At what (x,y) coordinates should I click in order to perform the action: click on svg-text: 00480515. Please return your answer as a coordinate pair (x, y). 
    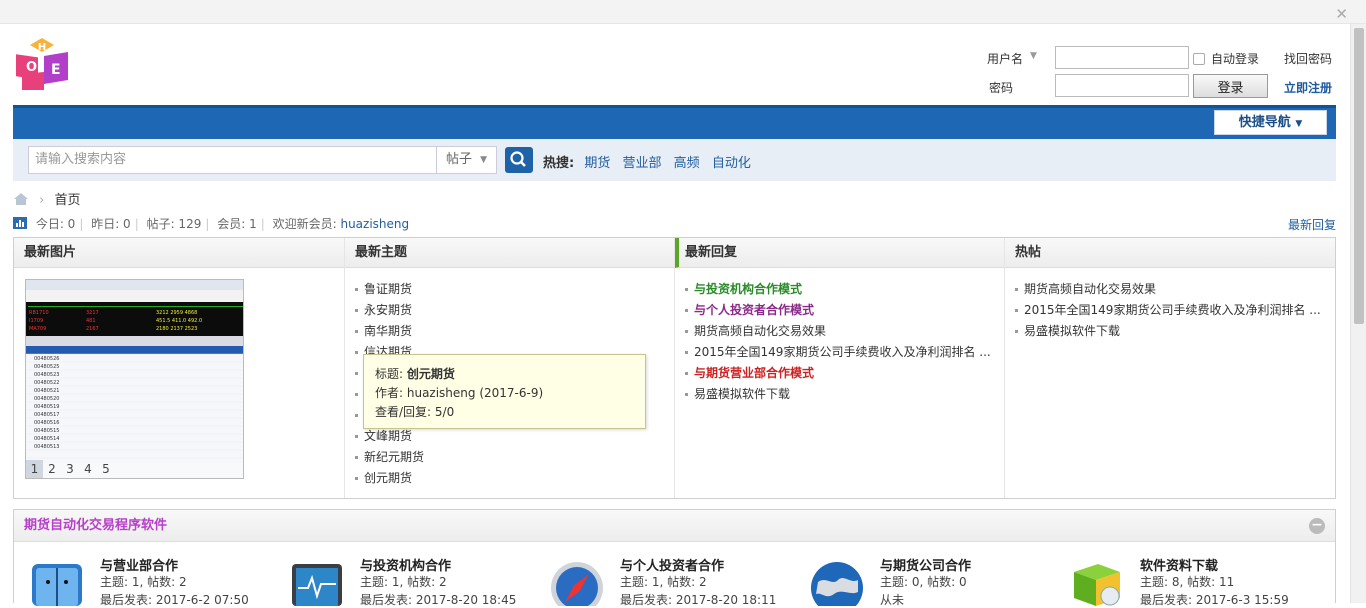
    Looking at the image, I should click on (46, 431).